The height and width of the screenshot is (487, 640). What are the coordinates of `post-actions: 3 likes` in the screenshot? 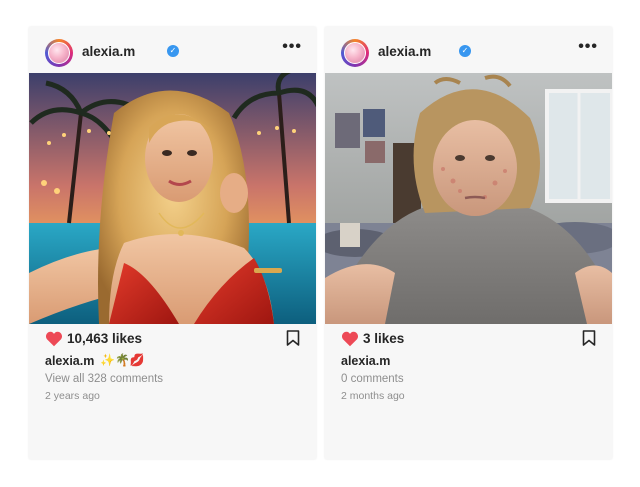 It's located at (468, 339).